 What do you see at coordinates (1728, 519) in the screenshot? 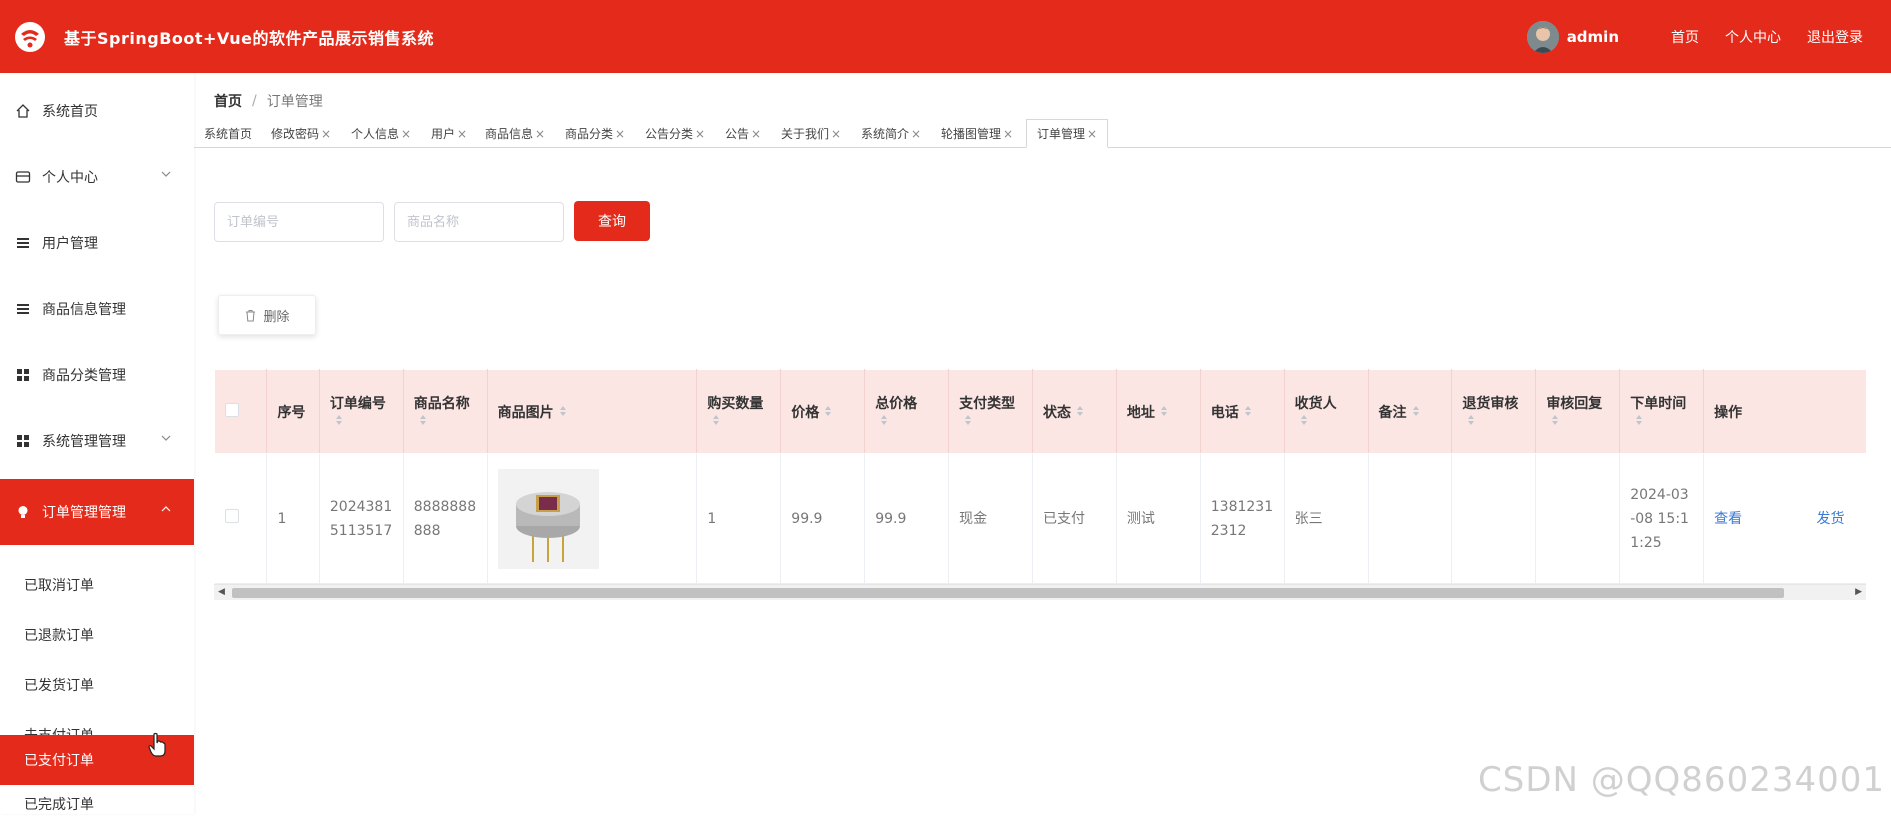
I see `view-link: 查看` at bounding box center [1728, 519].